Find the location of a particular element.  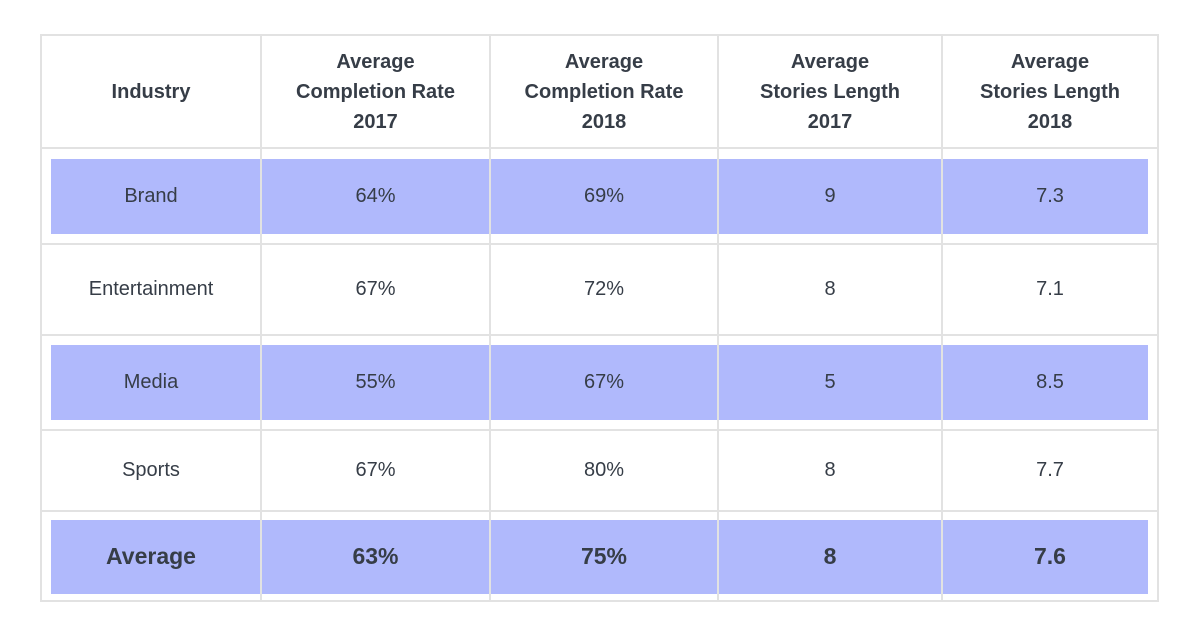

cell-completion-rate-2018: 67% is located at coordinates (604, 382).